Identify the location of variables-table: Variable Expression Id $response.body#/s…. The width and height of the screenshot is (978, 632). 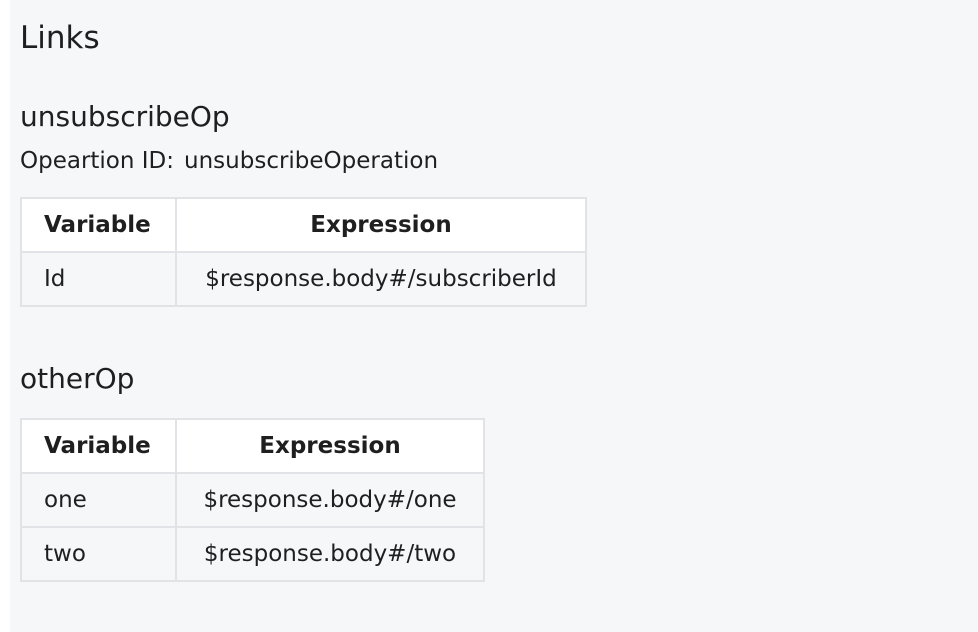
(303, 252).